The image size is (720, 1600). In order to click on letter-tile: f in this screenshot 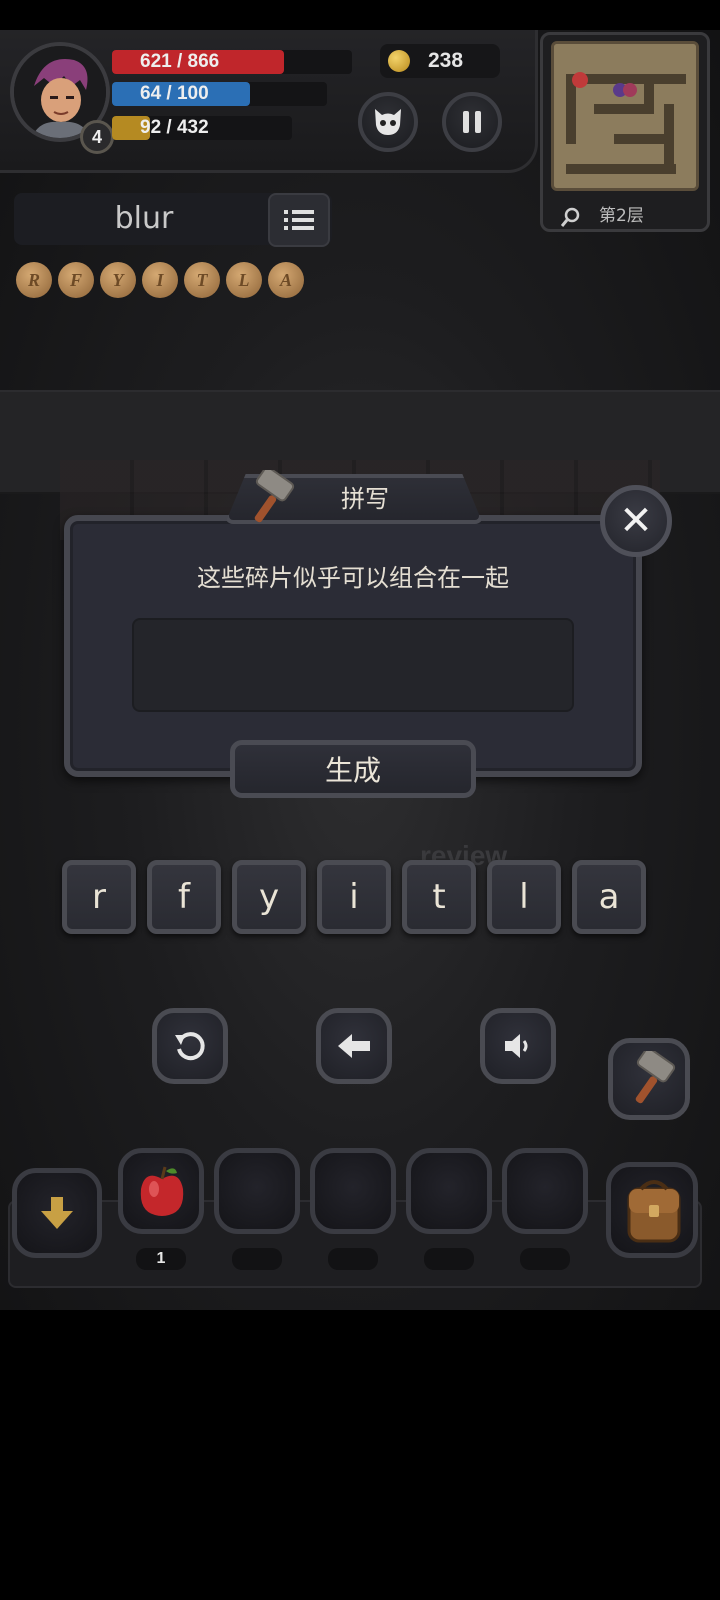, I will do `click(184, 897)`.